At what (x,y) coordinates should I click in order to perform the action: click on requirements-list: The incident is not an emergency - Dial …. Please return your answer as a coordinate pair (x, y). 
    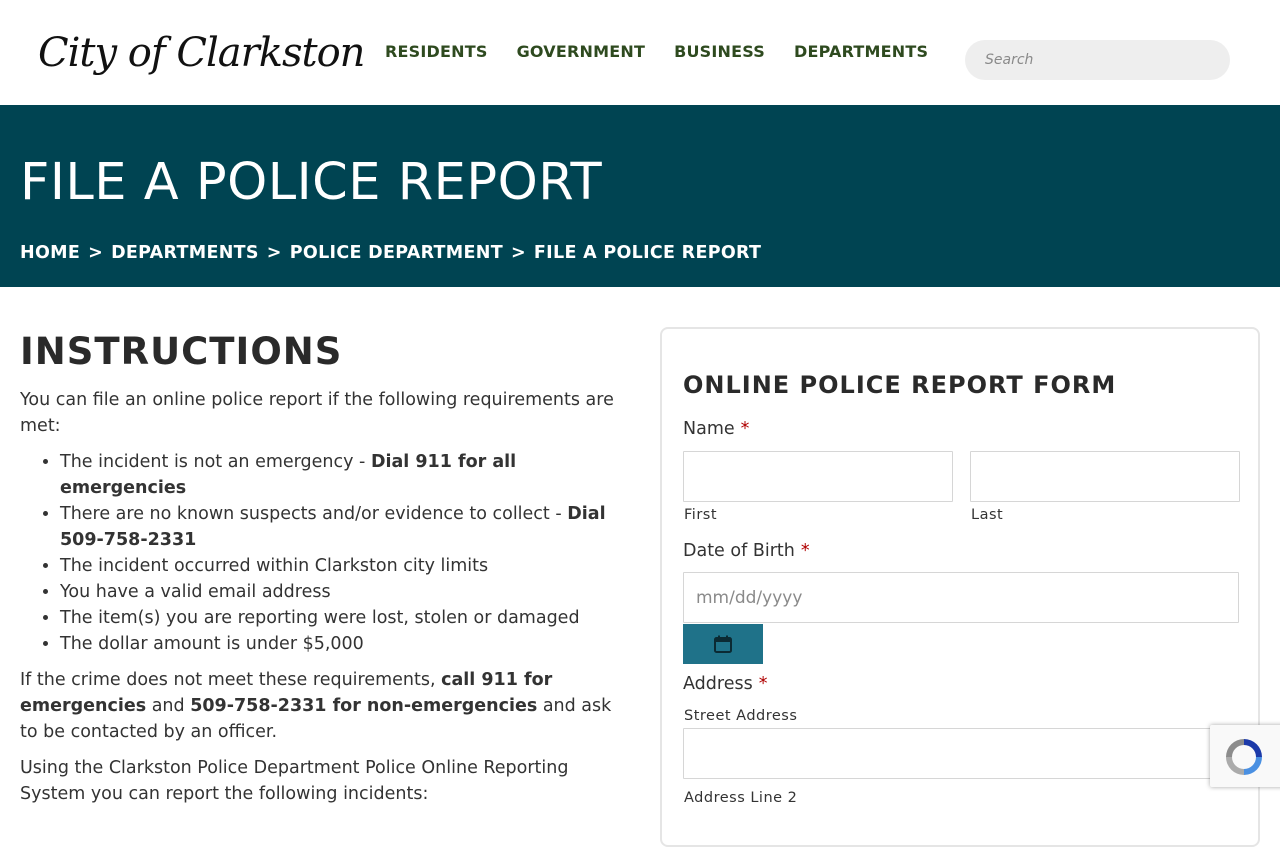
    Looking at the image, I should click on (320, 553).